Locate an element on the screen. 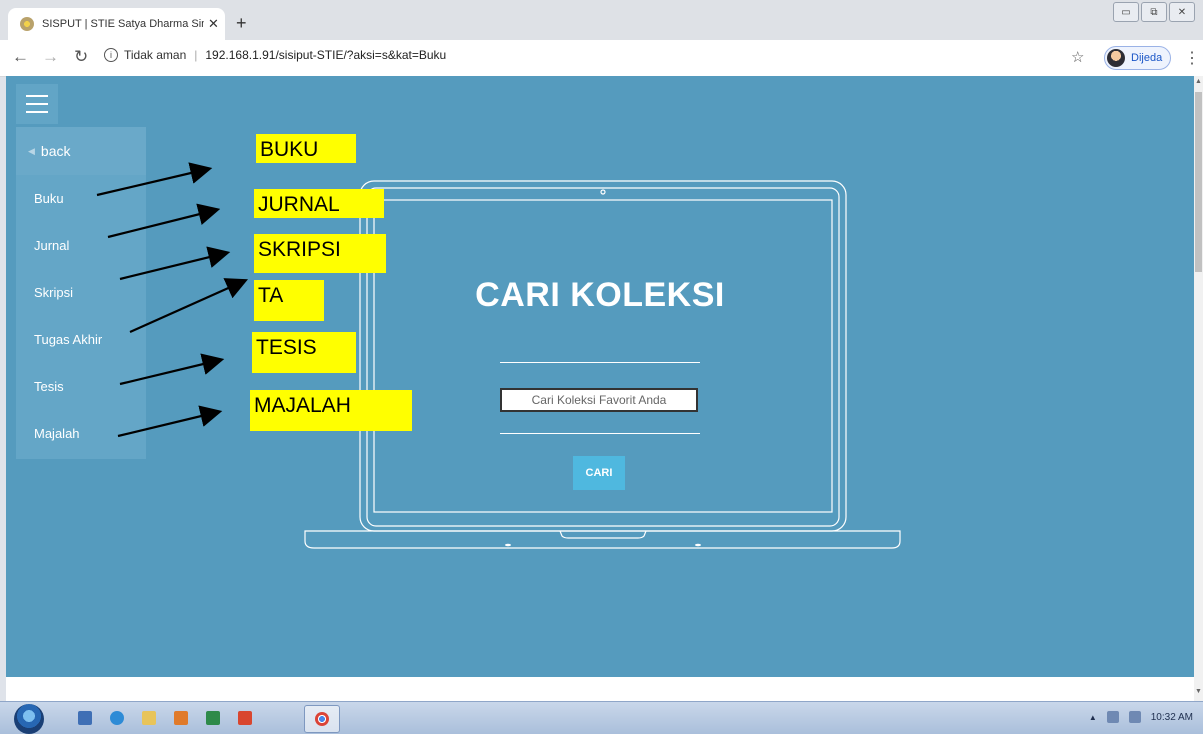 This screenshot has height=734, width=1203. system-tray: ▲ 10:32 AM is located at coordinates (1141, 717).